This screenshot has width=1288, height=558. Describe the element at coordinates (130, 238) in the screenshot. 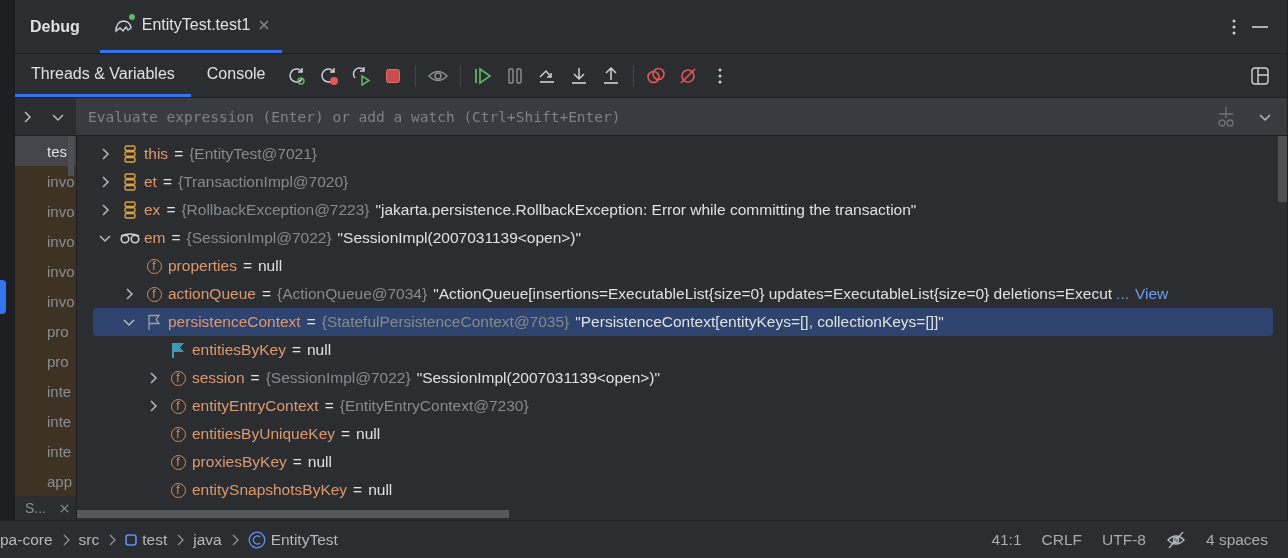

I see `glasses-icon` at that location.